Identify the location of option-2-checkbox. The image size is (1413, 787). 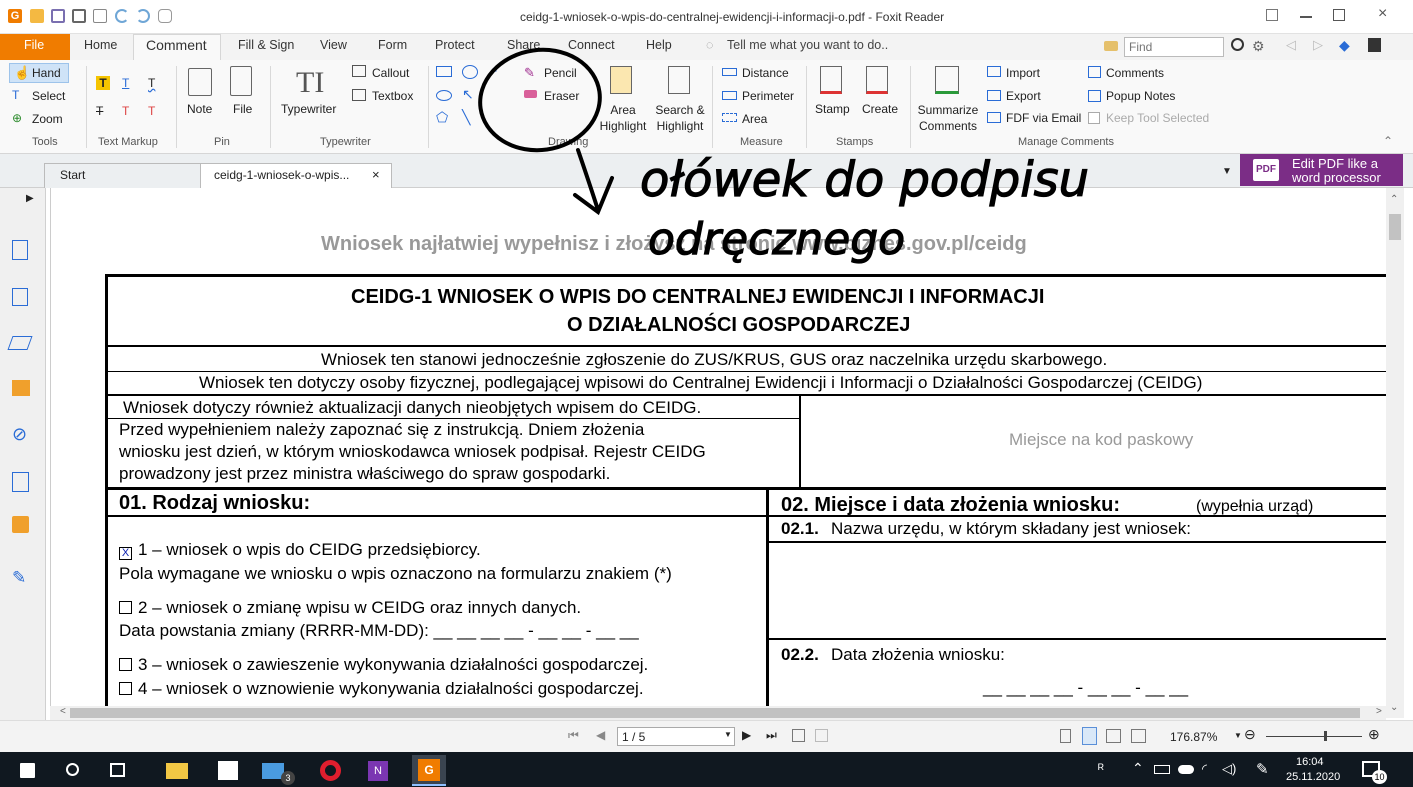
(125, 607).